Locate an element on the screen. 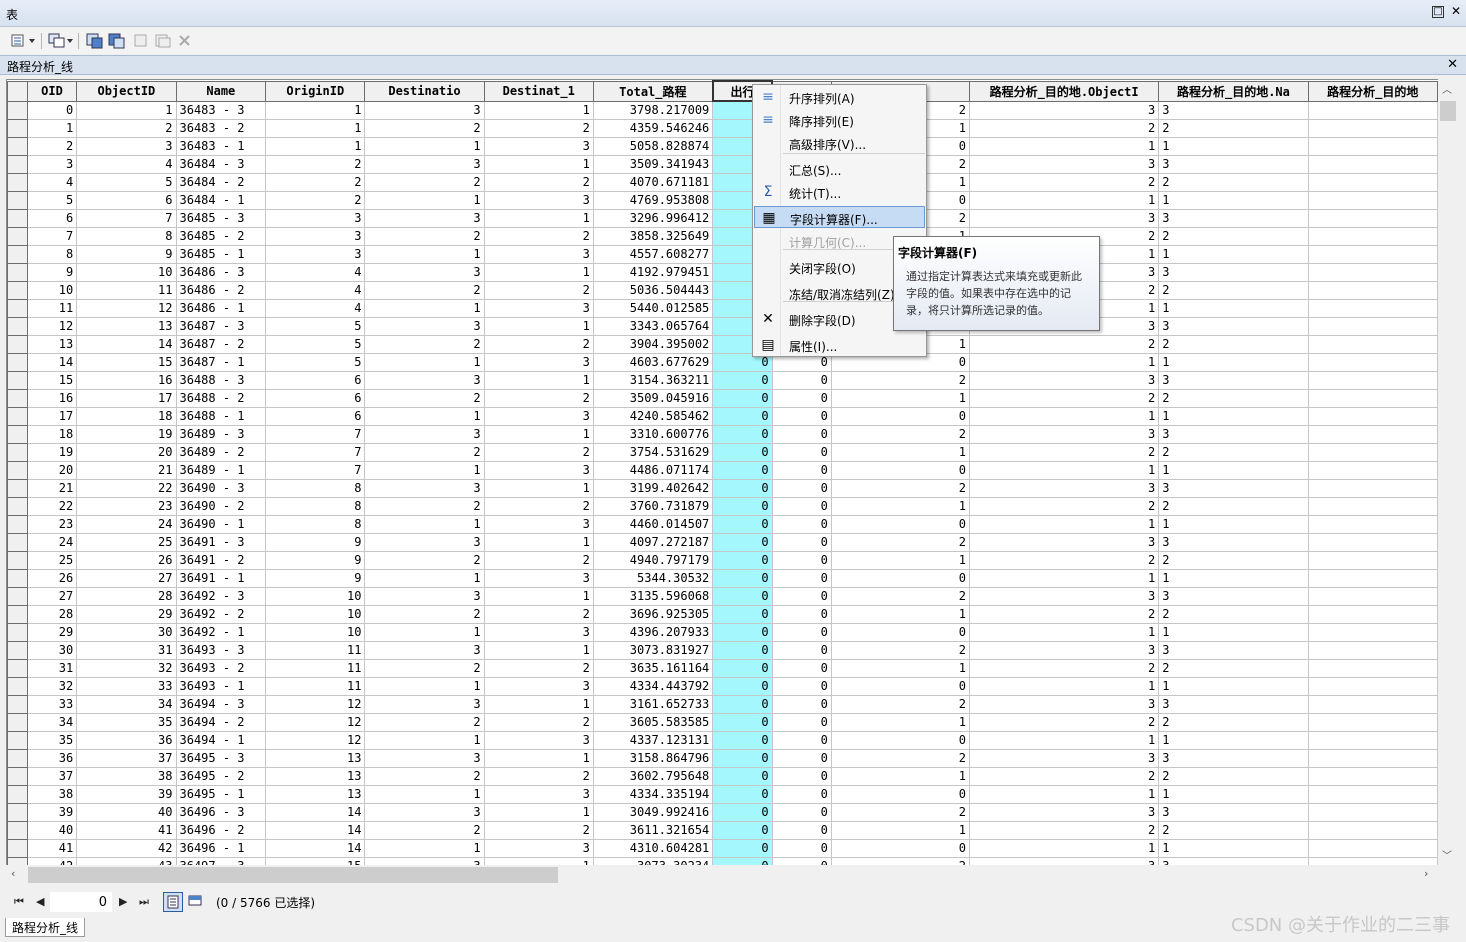 The width and height of the screenshot is (1466, 942). table-cell: 10 is located at coordinates (315, 632).